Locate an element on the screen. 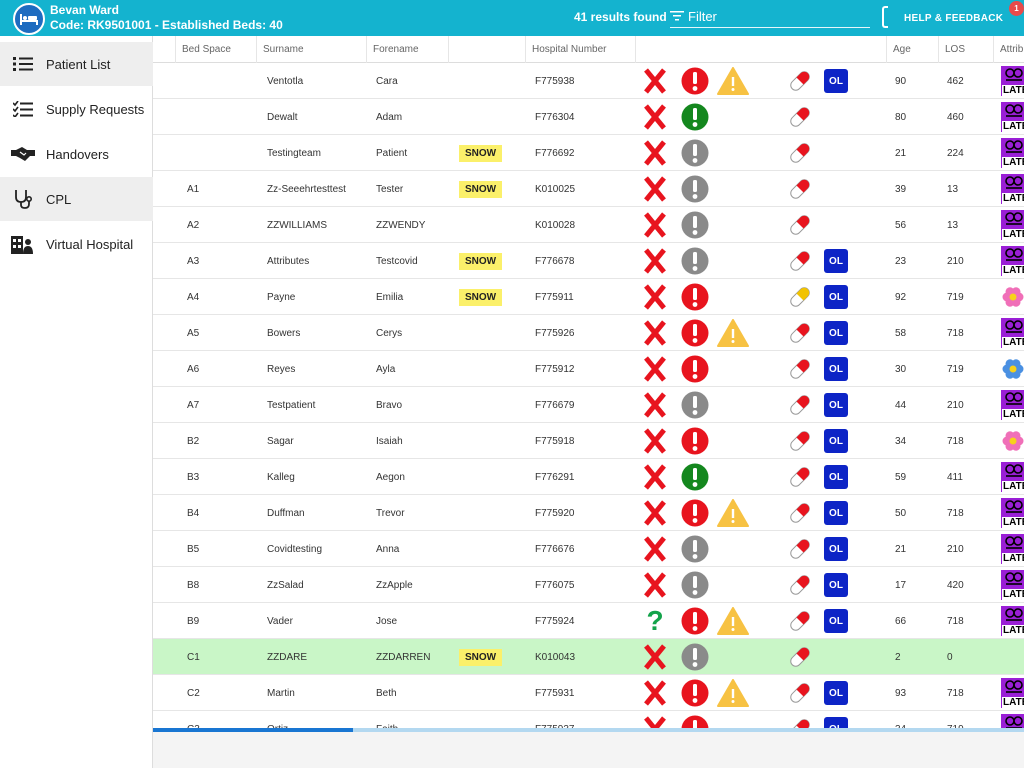 Image resolution: width=1024 pixels, height=768 pixels. sidebar-item-handovers: Handovers is located at coordinates (76, 154).